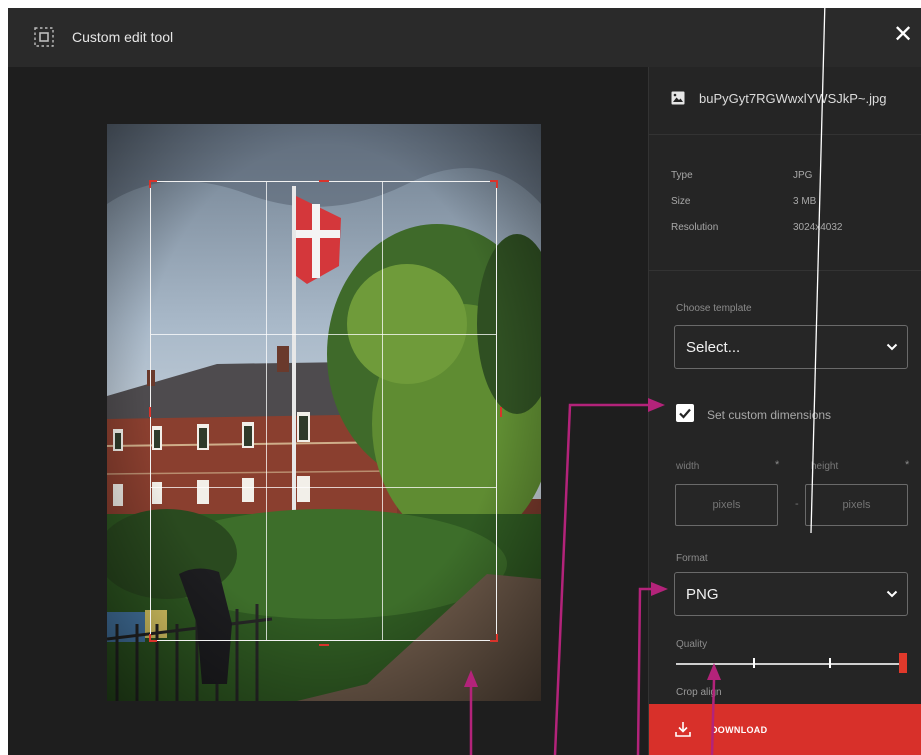 The width and height of the screenshot is (921, 755). Describe the element at coordinates (907, 465) in the screenshot. I see `height-required-mark: *` at that location.